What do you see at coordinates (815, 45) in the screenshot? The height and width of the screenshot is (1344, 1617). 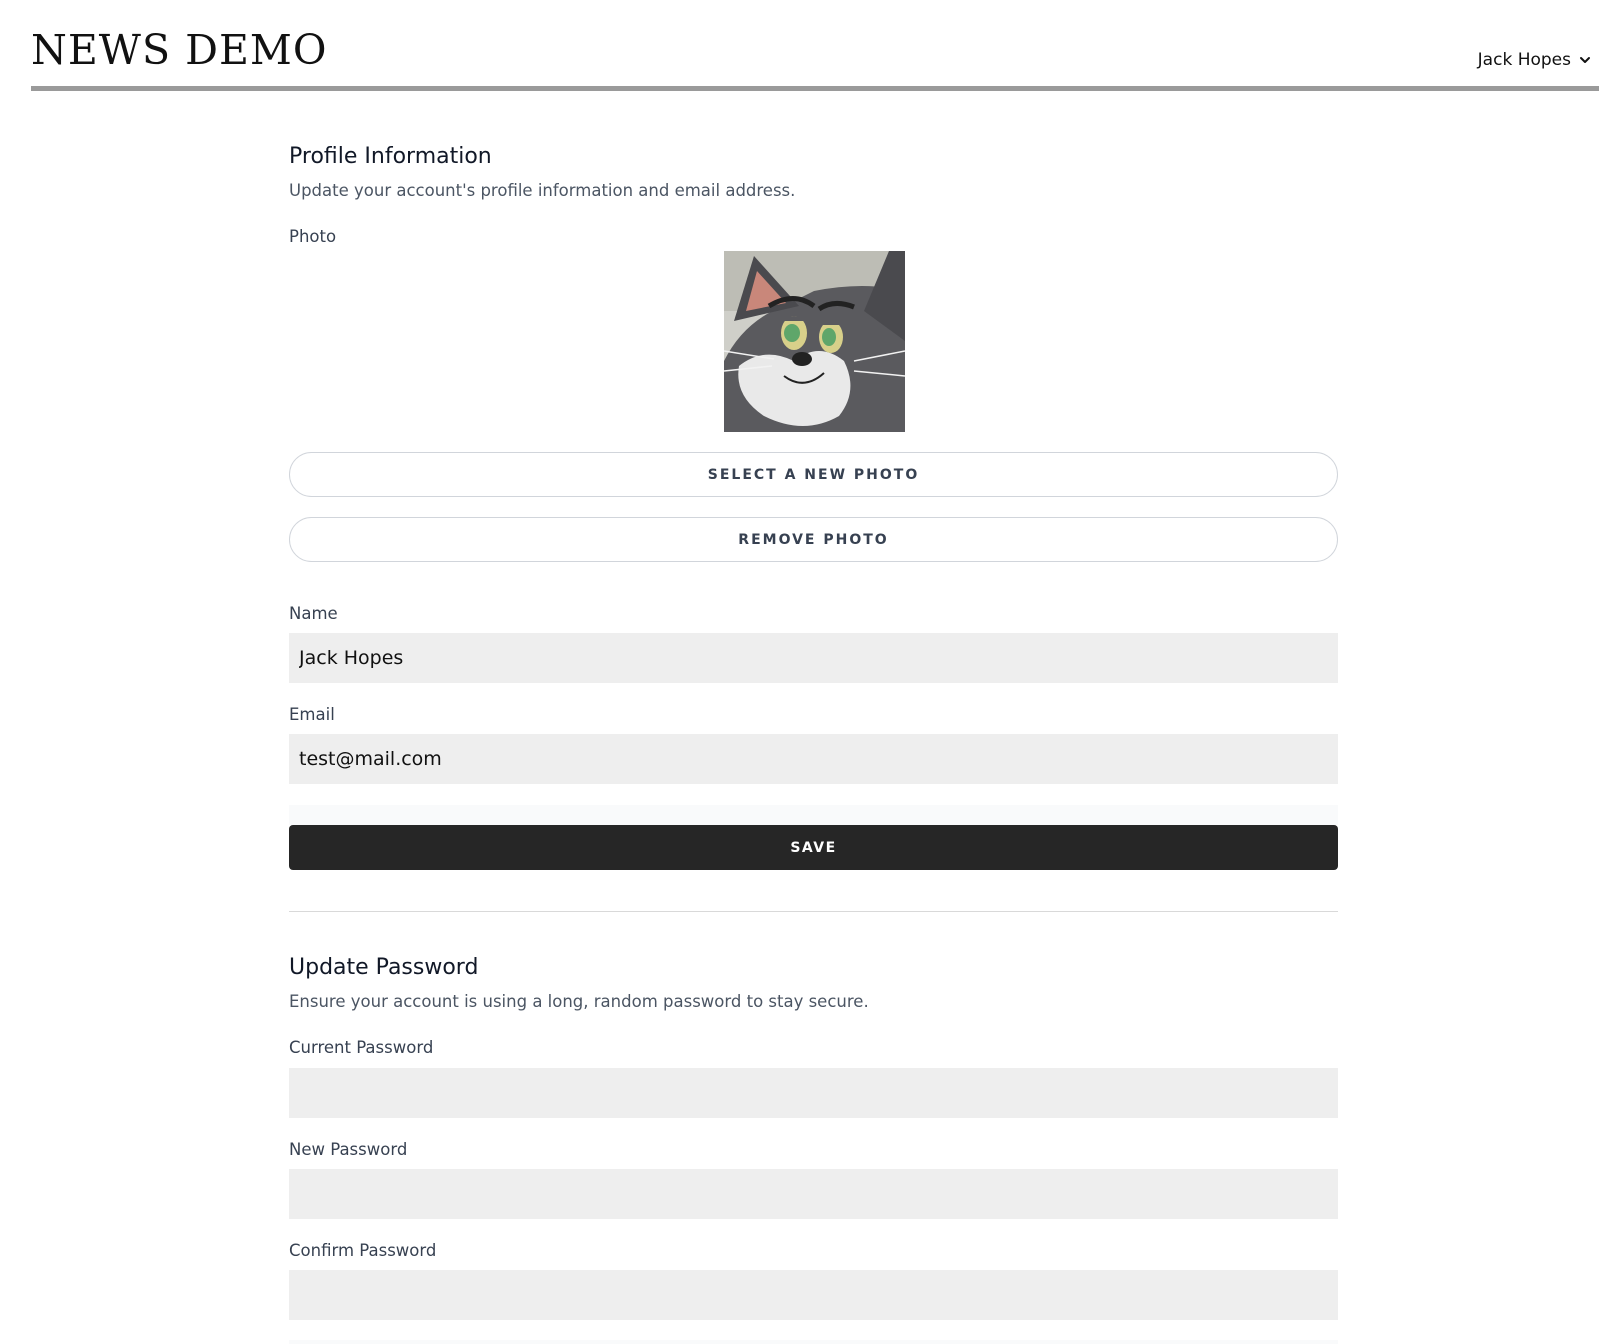 I see `top-header: NEWS DEMO Jack Hopes` at bounding box center [815, 45].